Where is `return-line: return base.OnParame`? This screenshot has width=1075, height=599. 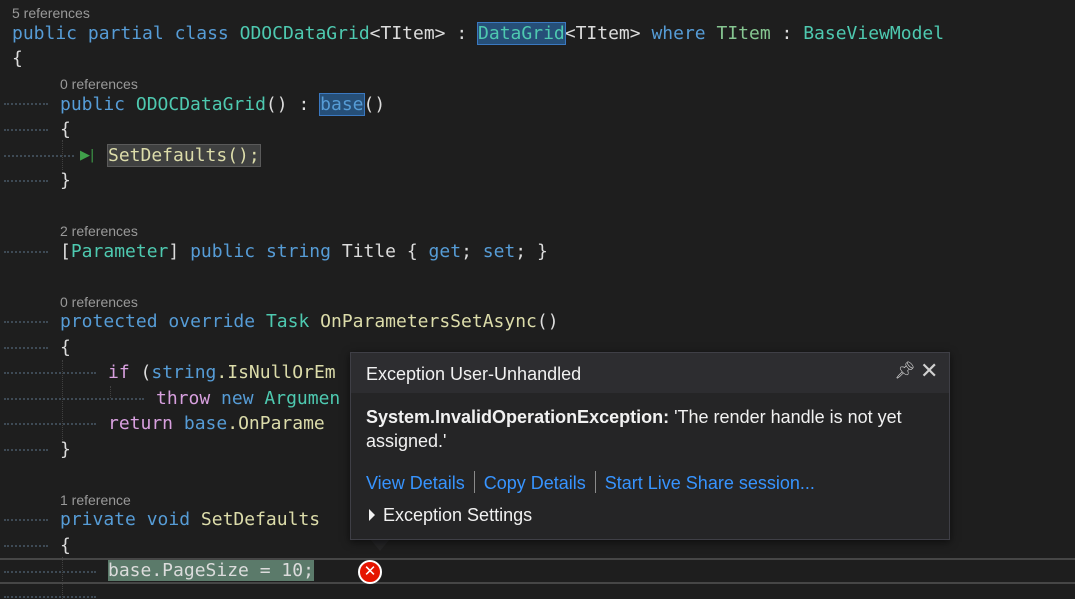
return-line: return base.OnParame is located at coordinates (216, 424).